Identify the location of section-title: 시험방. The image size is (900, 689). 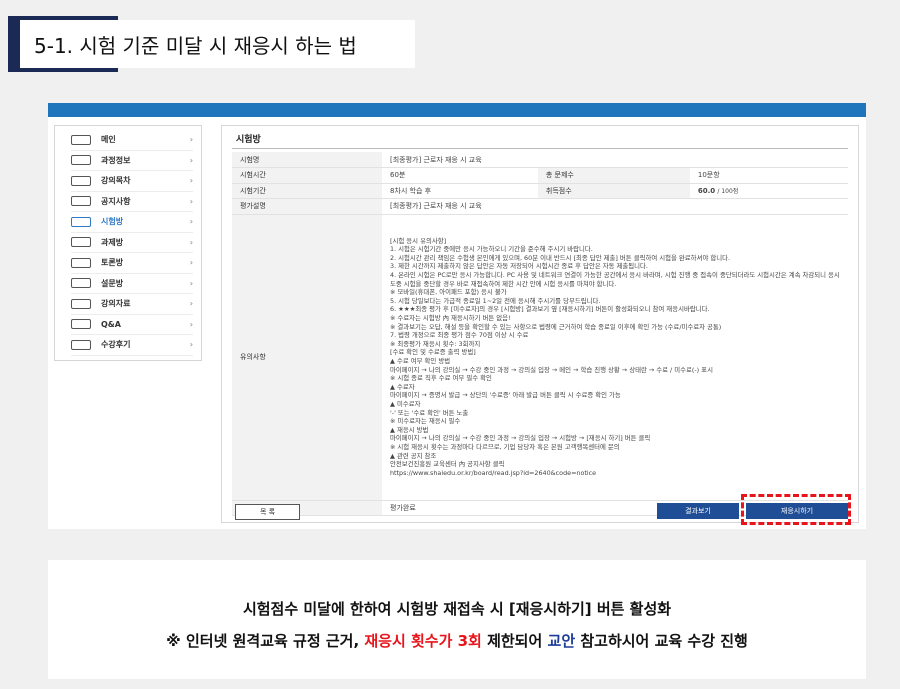
(248, 140).